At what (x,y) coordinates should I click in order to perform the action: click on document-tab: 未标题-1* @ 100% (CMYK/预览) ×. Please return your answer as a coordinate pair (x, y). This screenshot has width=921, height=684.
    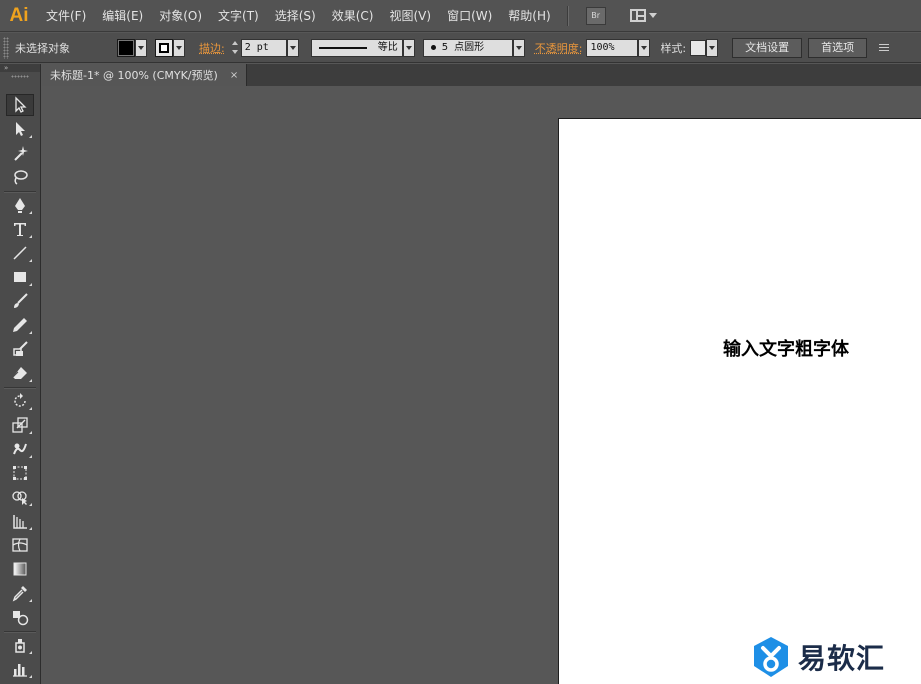
    Looking at the image, I should click on (145, 75).